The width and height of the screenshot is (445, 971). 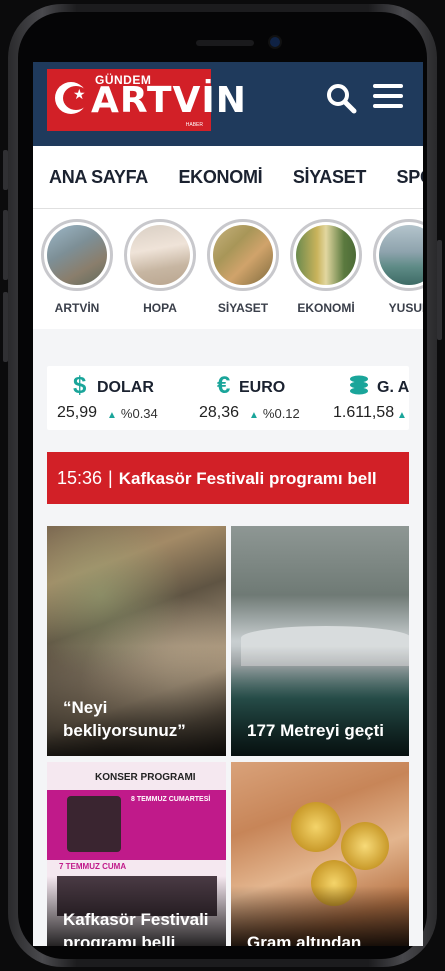 I want to click on story-item-yusuf: YUSUF, so click(x=398, y=267).